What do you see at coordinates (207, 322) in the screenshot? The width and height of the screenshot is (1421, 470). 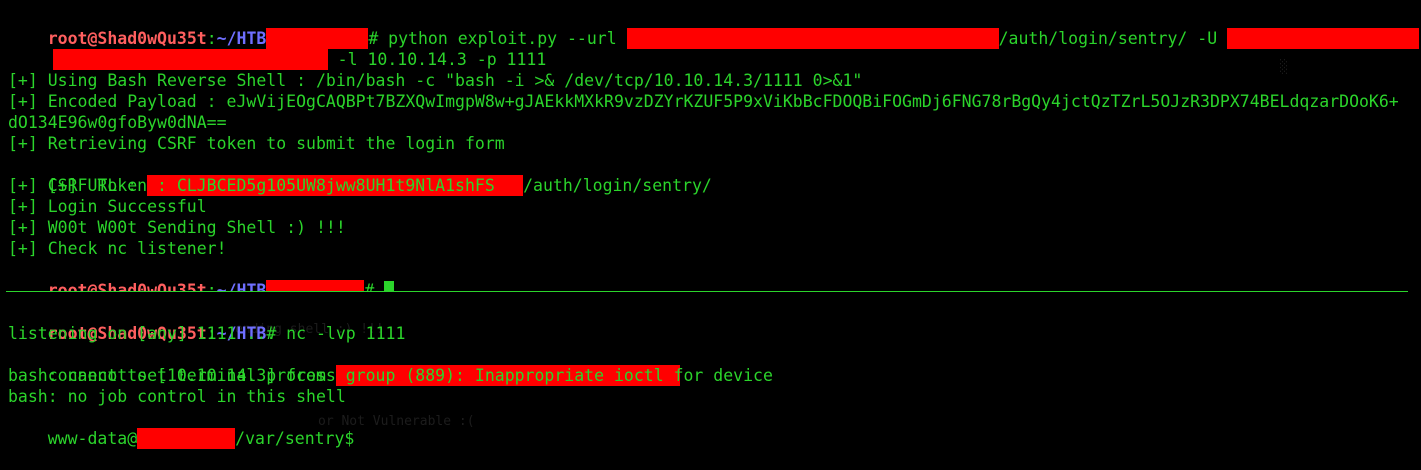 I see `nc-command-line: root@Shad0wQu35t:~/HTB# nc -lvp 1111` at bounding box center [207, 322].